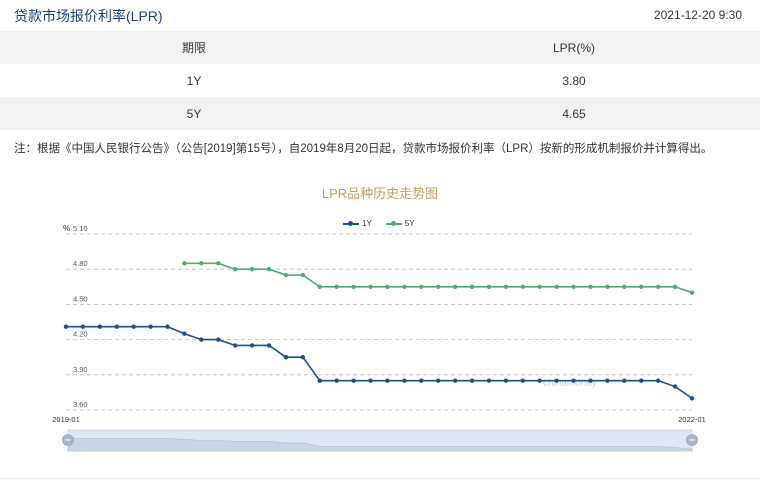 This screenshot has height=491, width=775. What do you see at coordinates (80, 228) in the screenshot?
I see `y-tick-label: 5.10` at bounding box center [80, 228].